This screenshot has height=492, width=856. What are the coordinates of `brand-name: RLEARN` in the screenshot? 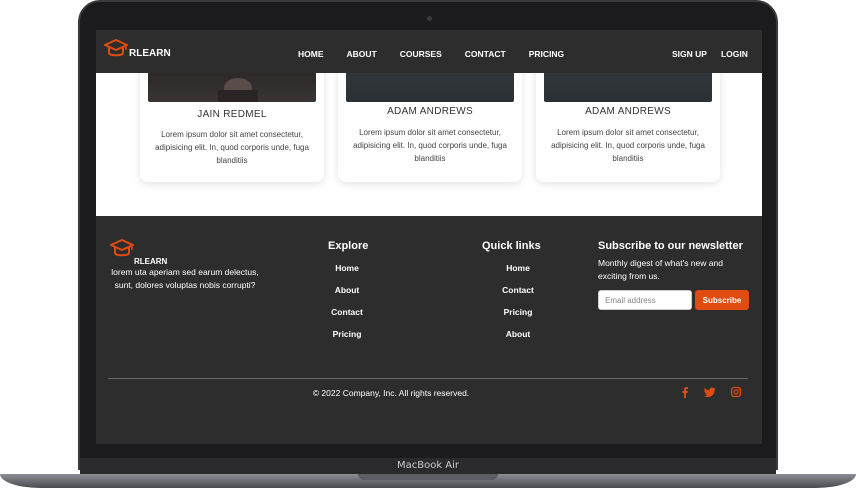 It's located at (150, 53).